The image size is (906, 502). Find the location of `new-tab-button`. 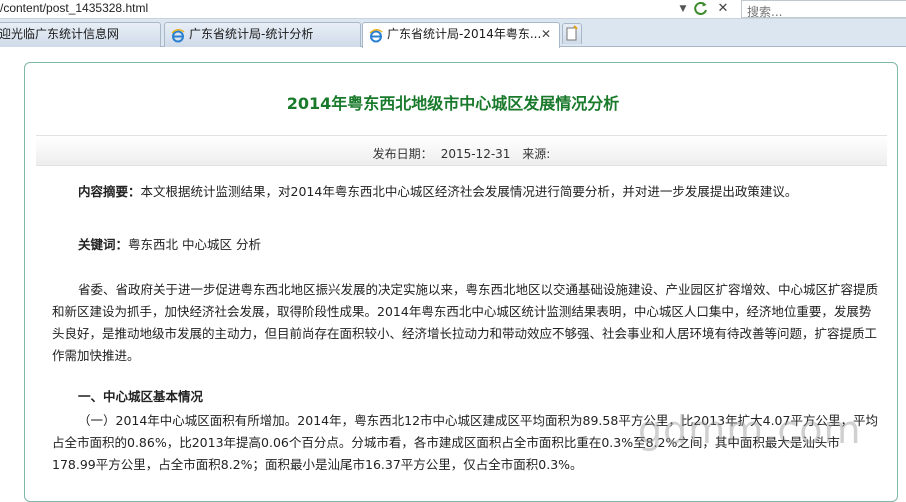

new-tab-button is located at coordinates (572, 33).